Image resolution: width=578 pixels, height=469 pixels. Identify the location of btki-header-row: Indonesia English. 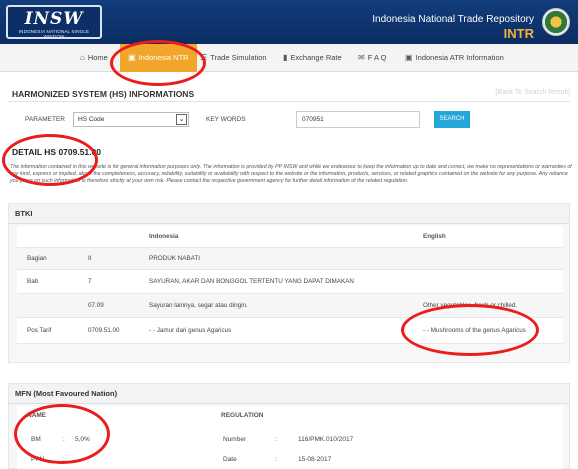
(290, 237).